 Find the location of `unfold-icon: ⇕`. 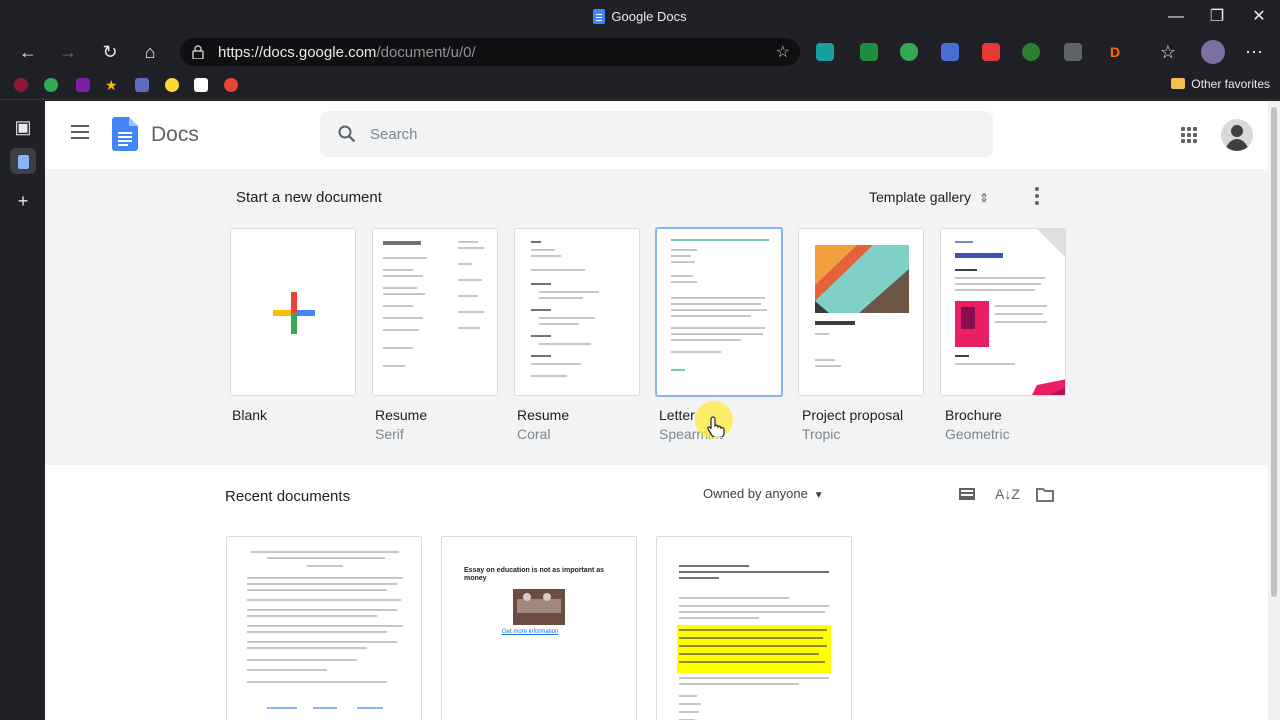

unfold-icon: ⇕ is located at coordinates (983, 198).